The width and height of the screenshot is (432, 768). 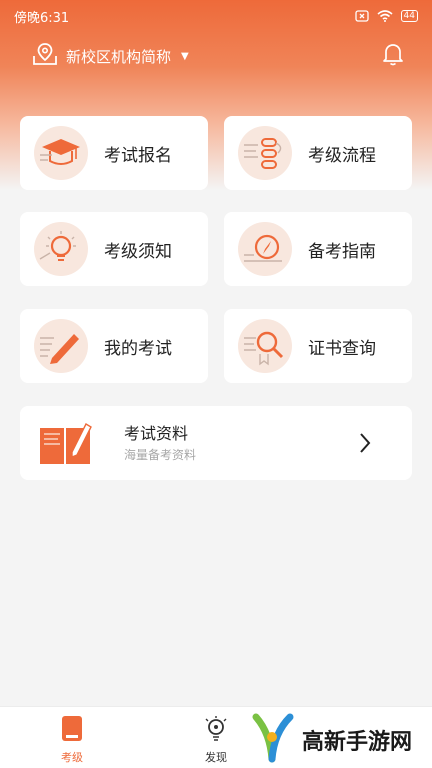 What do you see at coordinates (138, 155) in the screenshot?
I see `card-label: 考试报名` at bounding box center [138, 155].